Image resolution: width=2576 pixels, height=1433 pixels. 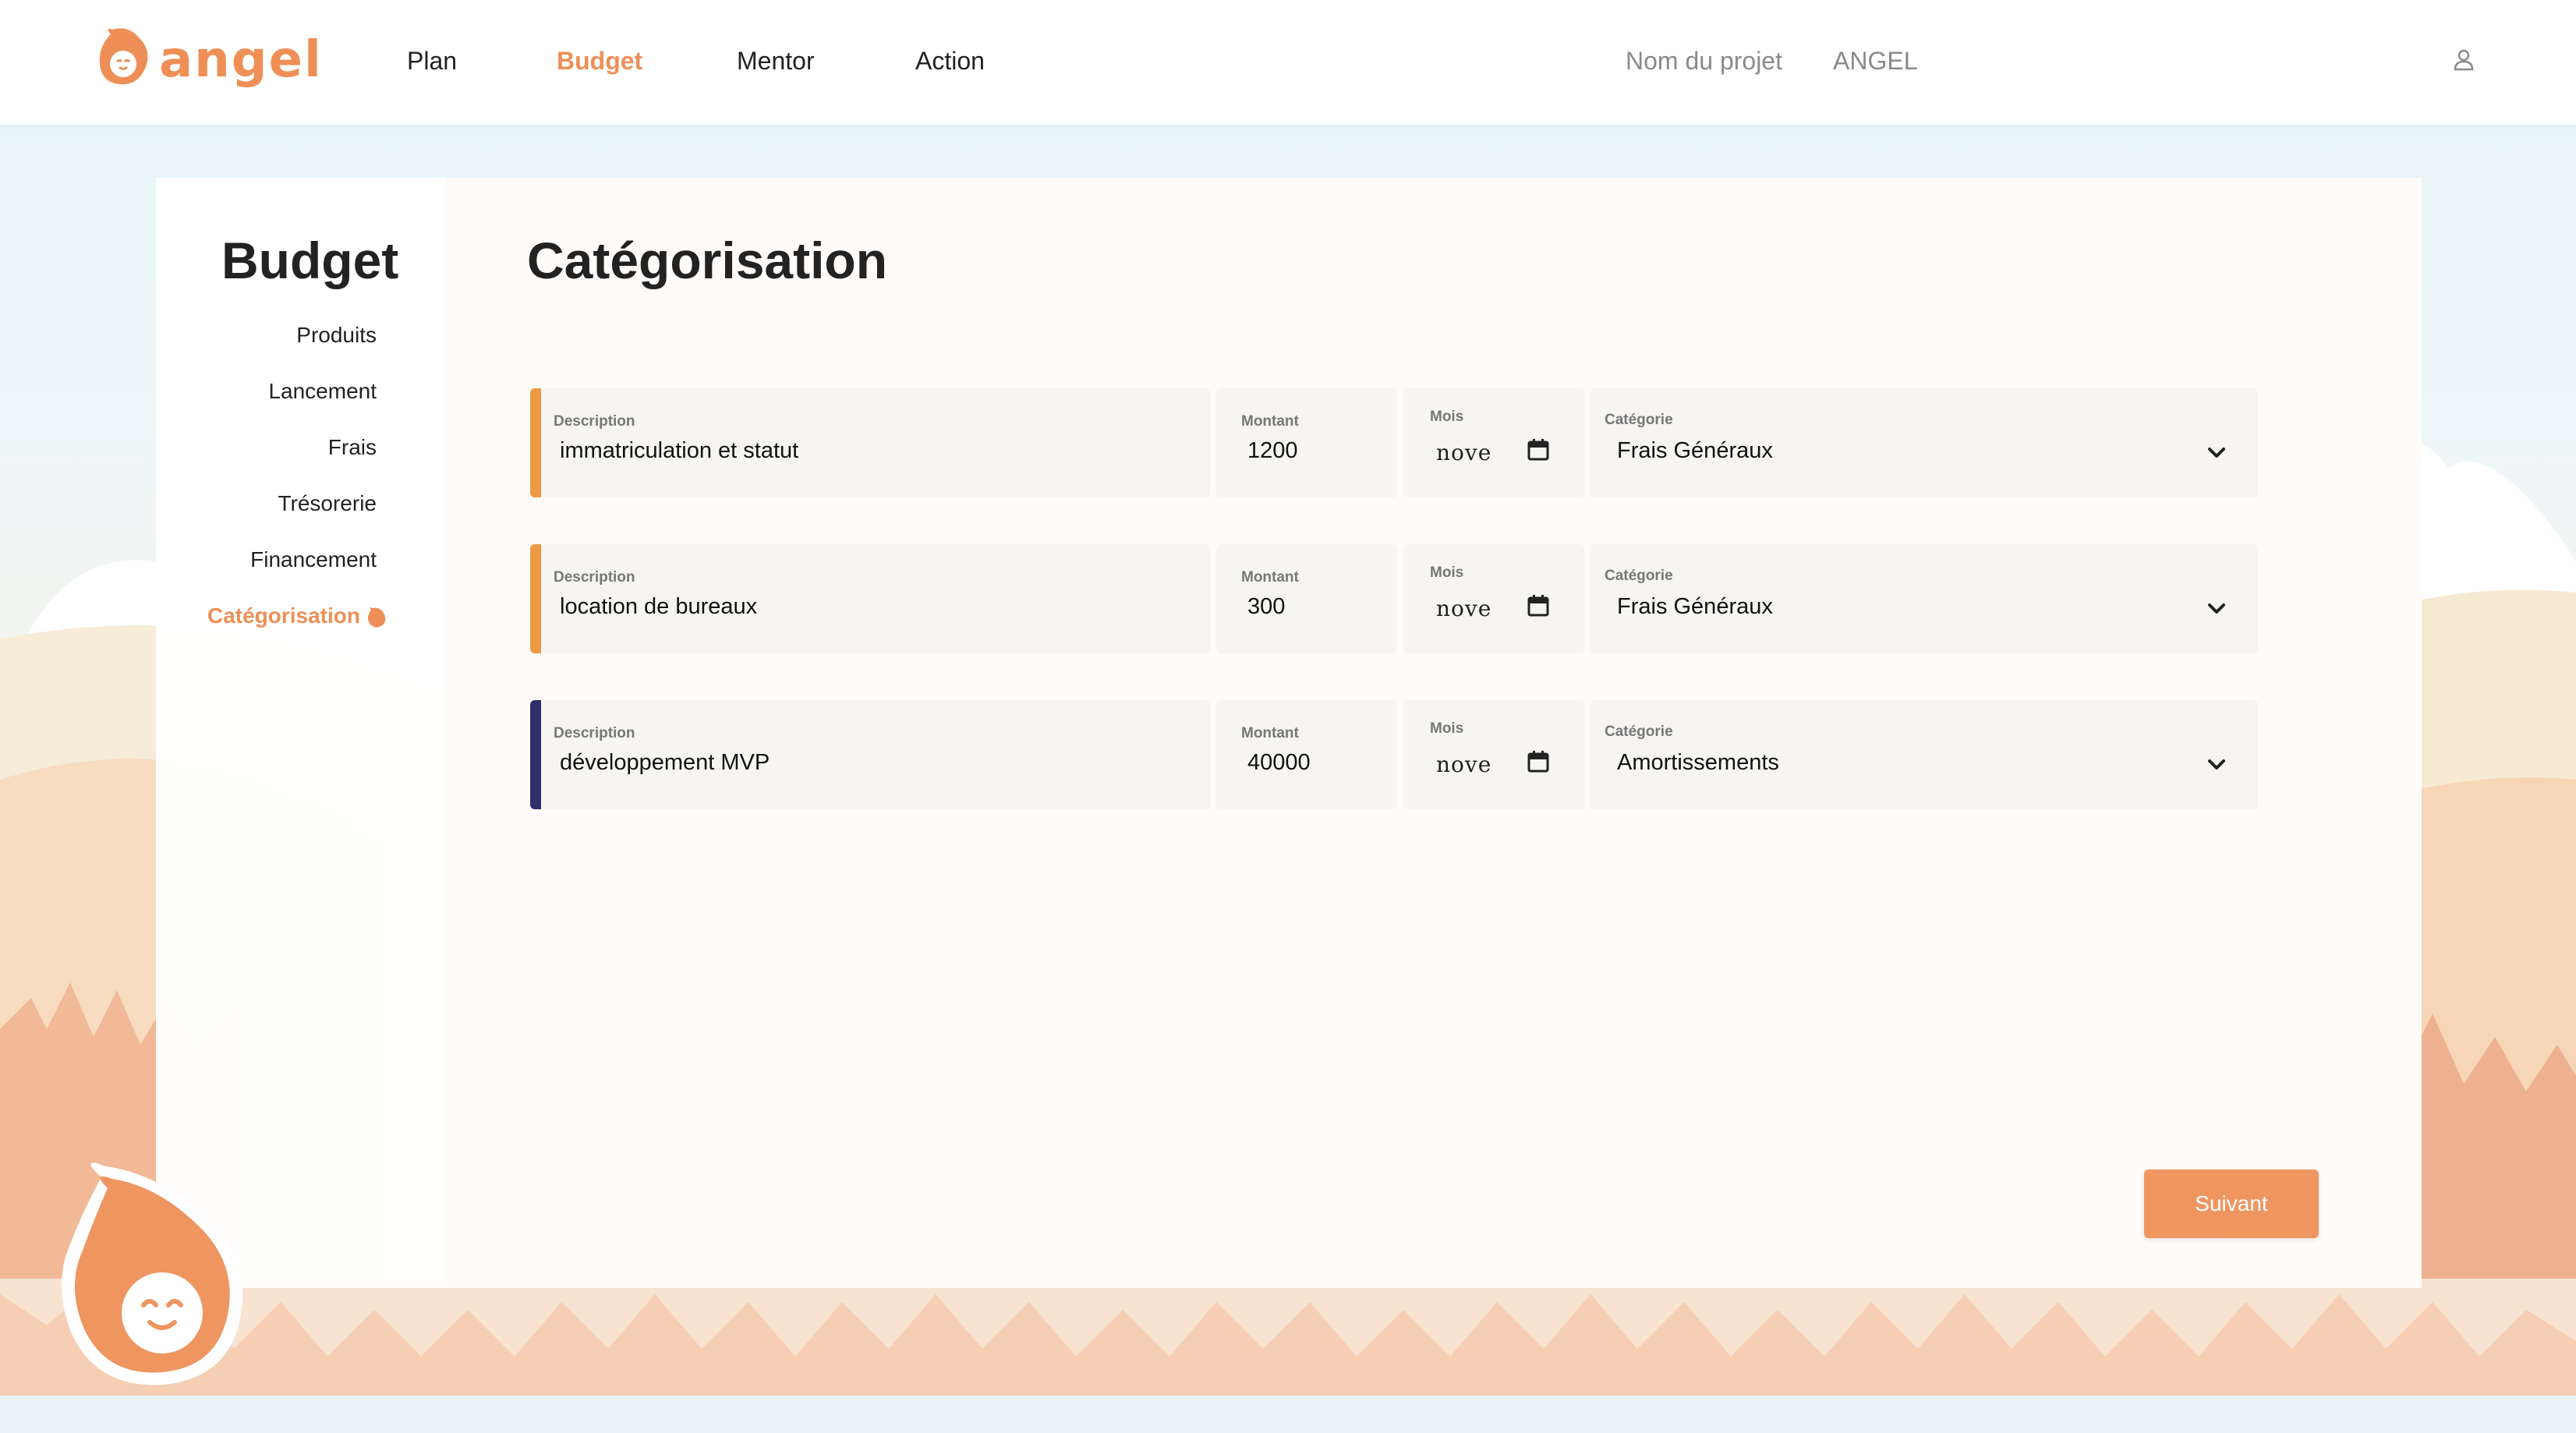 What do you see at coordinates (707, 260) in the screenshot?
I see `page-title: Catégorisation` at bounding box center [707, 260].